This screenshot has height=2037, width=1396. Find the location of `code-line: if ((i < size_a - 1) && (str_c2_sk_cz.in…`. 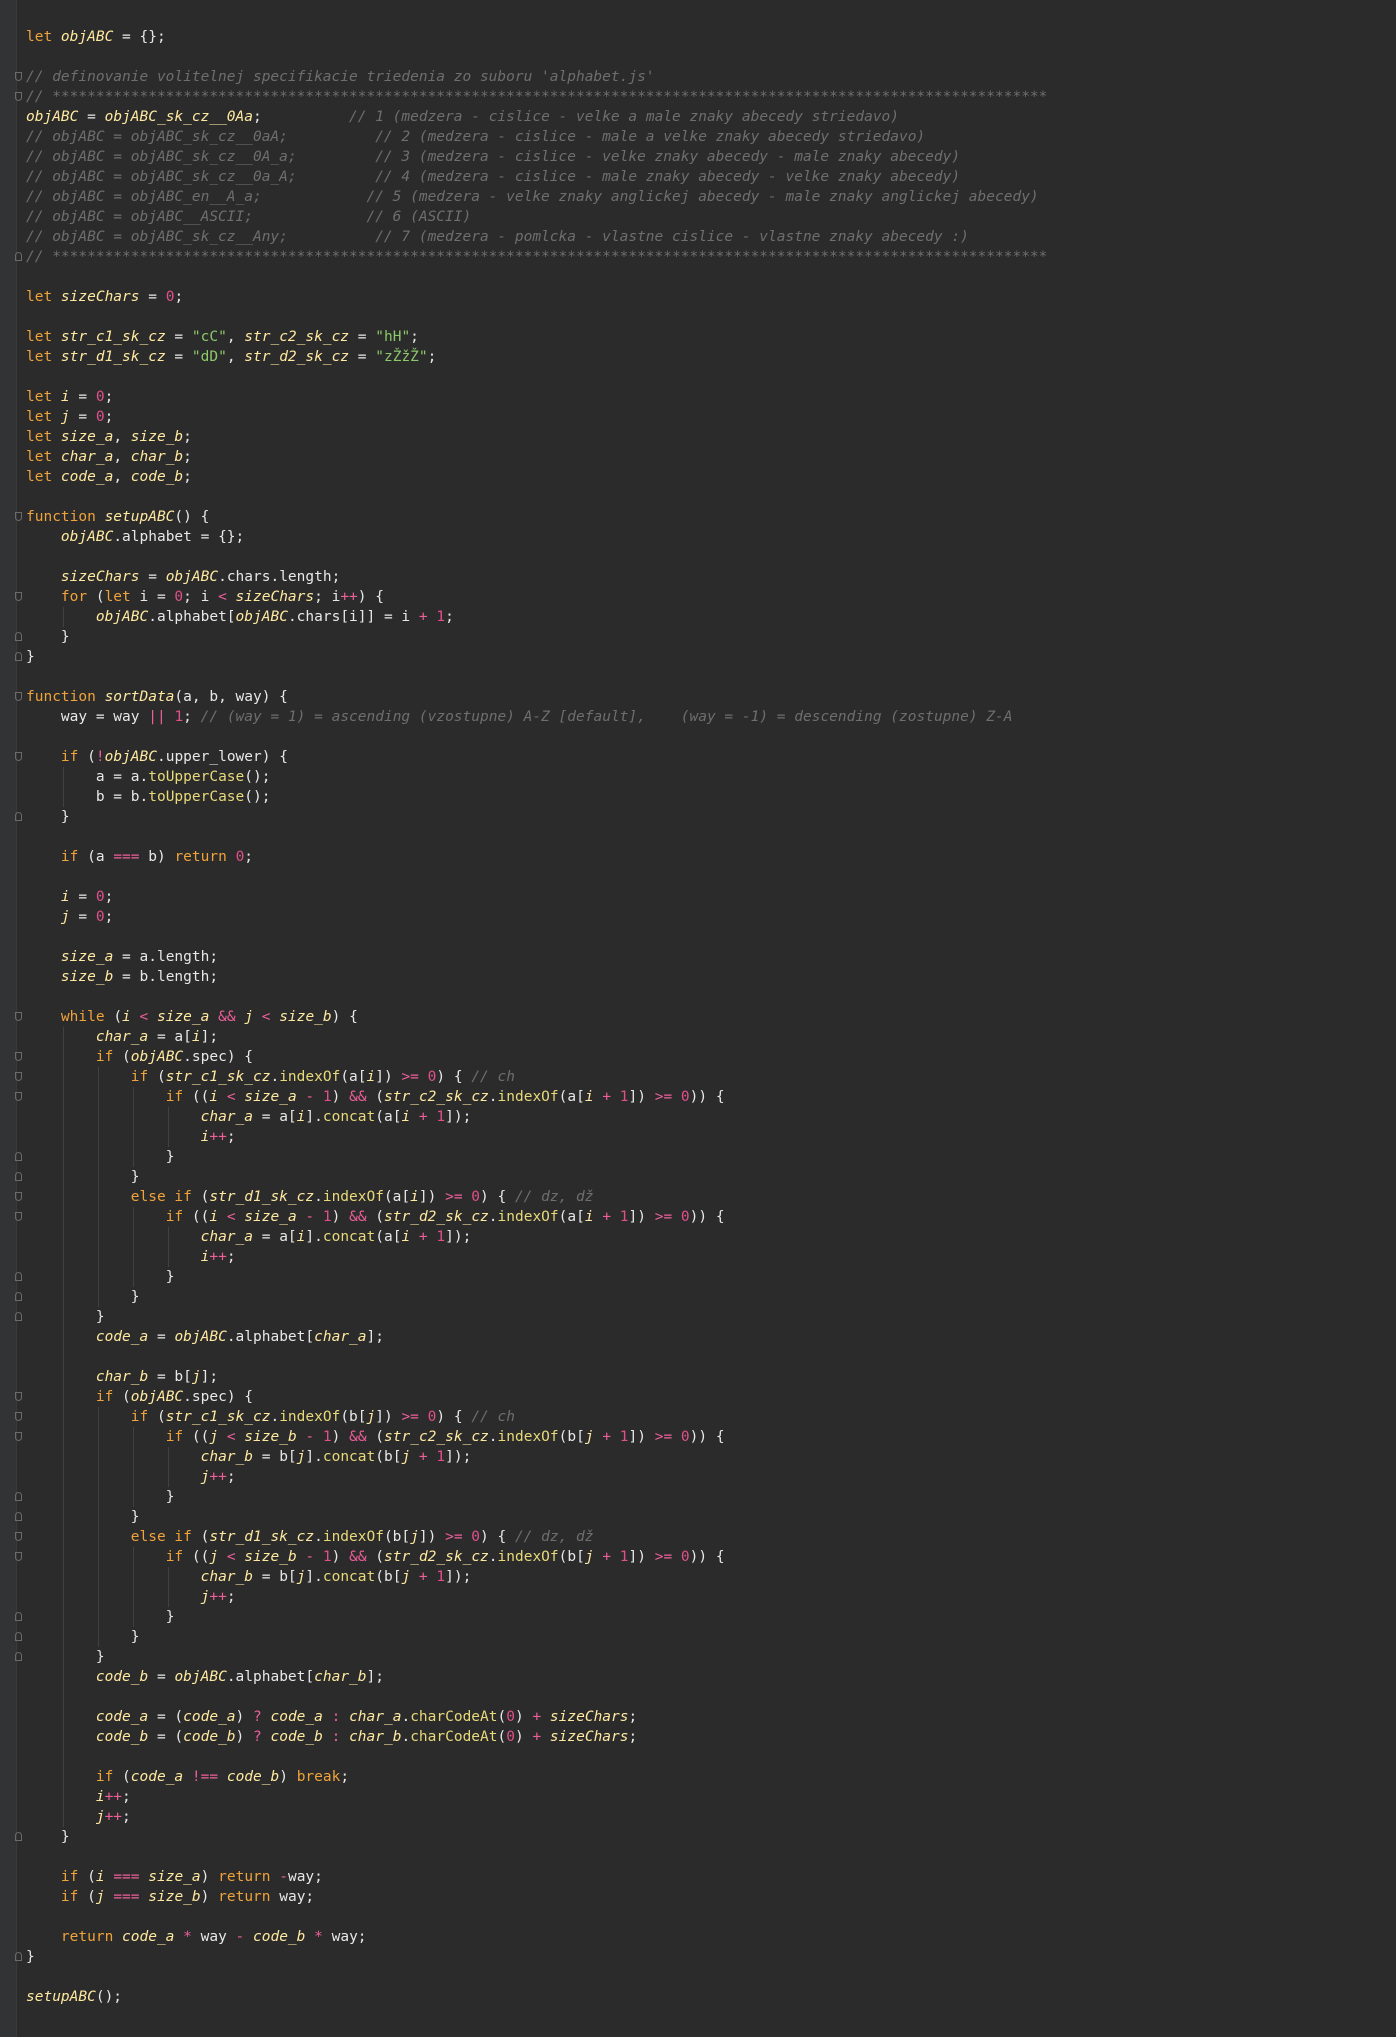

code-line: if ((i < size_a - 1) && (str_c2_sk_cz.in… is located at coordinates (705, 1097).